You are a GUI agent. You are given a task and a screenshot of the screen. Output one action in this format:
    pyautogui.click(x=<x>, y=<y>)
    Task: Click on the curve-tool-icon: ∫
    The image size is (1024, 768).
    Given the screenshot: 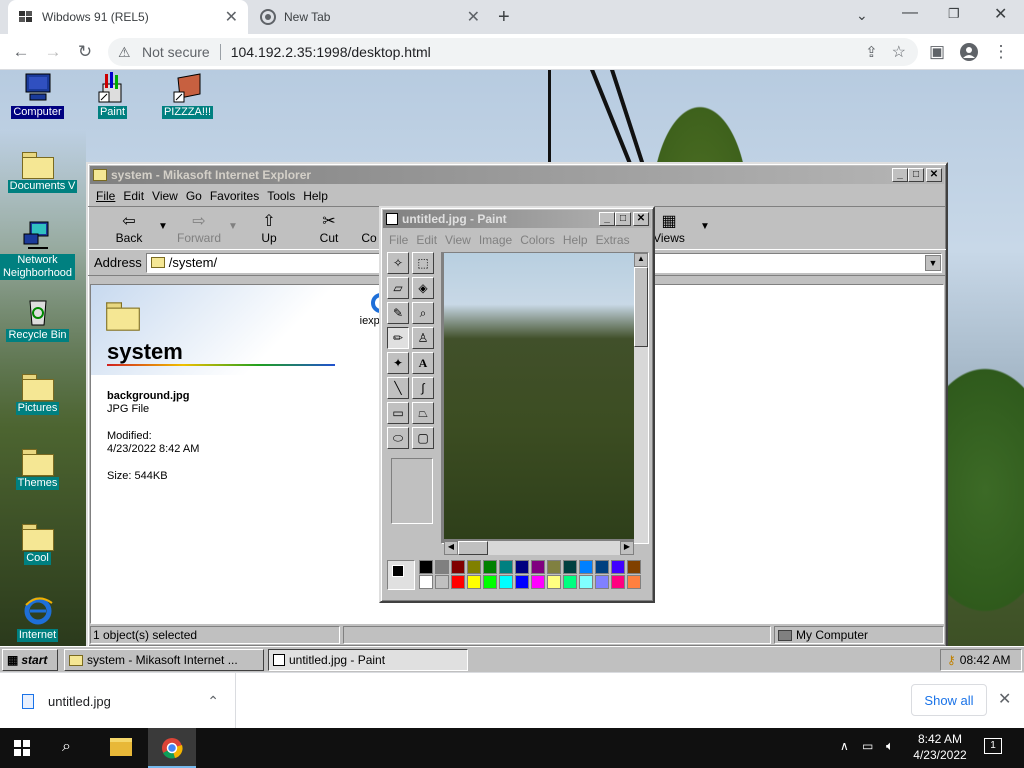 What is the action you would take?
    pyautogui.click(x=423, y=388)
    